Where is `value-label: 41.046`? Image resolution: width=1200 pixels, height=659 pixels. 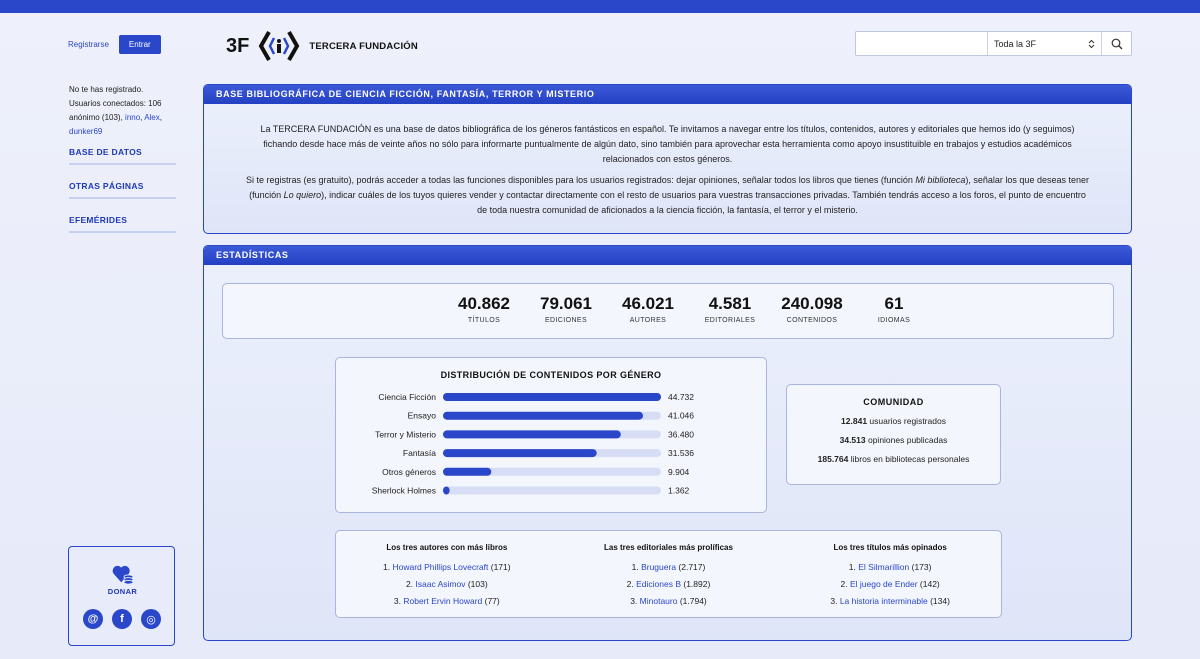 value-label: 41.046 is located at coordinates (681, 416).